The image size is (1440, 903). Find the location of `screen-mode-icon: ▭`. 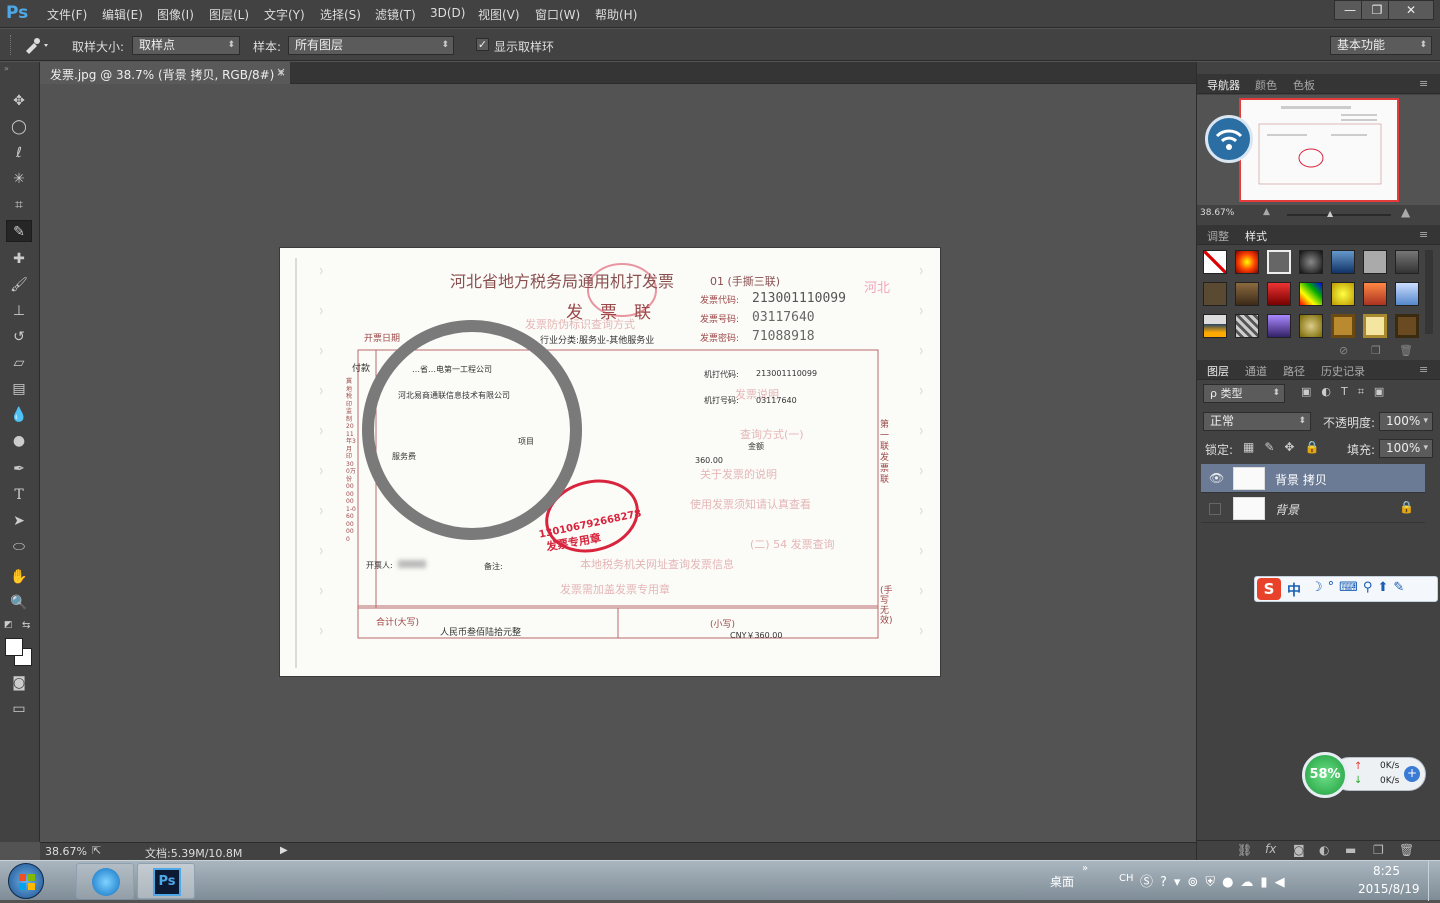

screen-mode-icon: ▭ is located at coordinates (19, 709).